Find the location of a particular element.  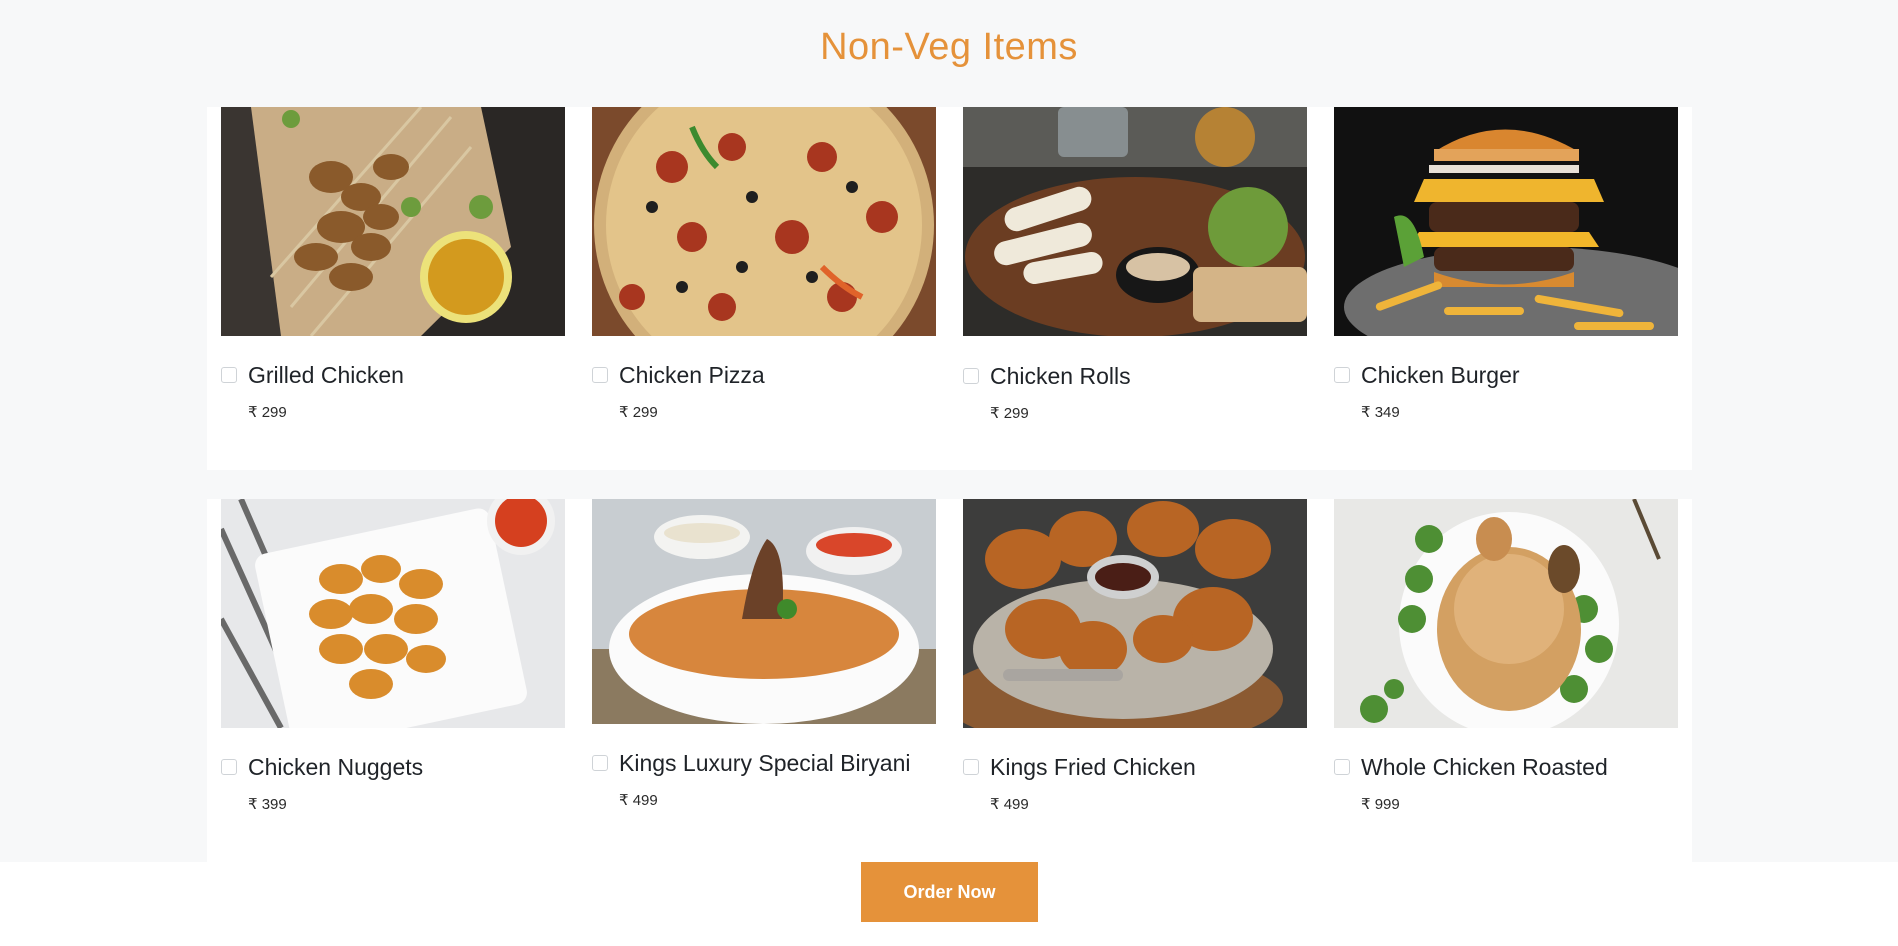

order-now-button: Order Now is located at coordinates (949, 892).